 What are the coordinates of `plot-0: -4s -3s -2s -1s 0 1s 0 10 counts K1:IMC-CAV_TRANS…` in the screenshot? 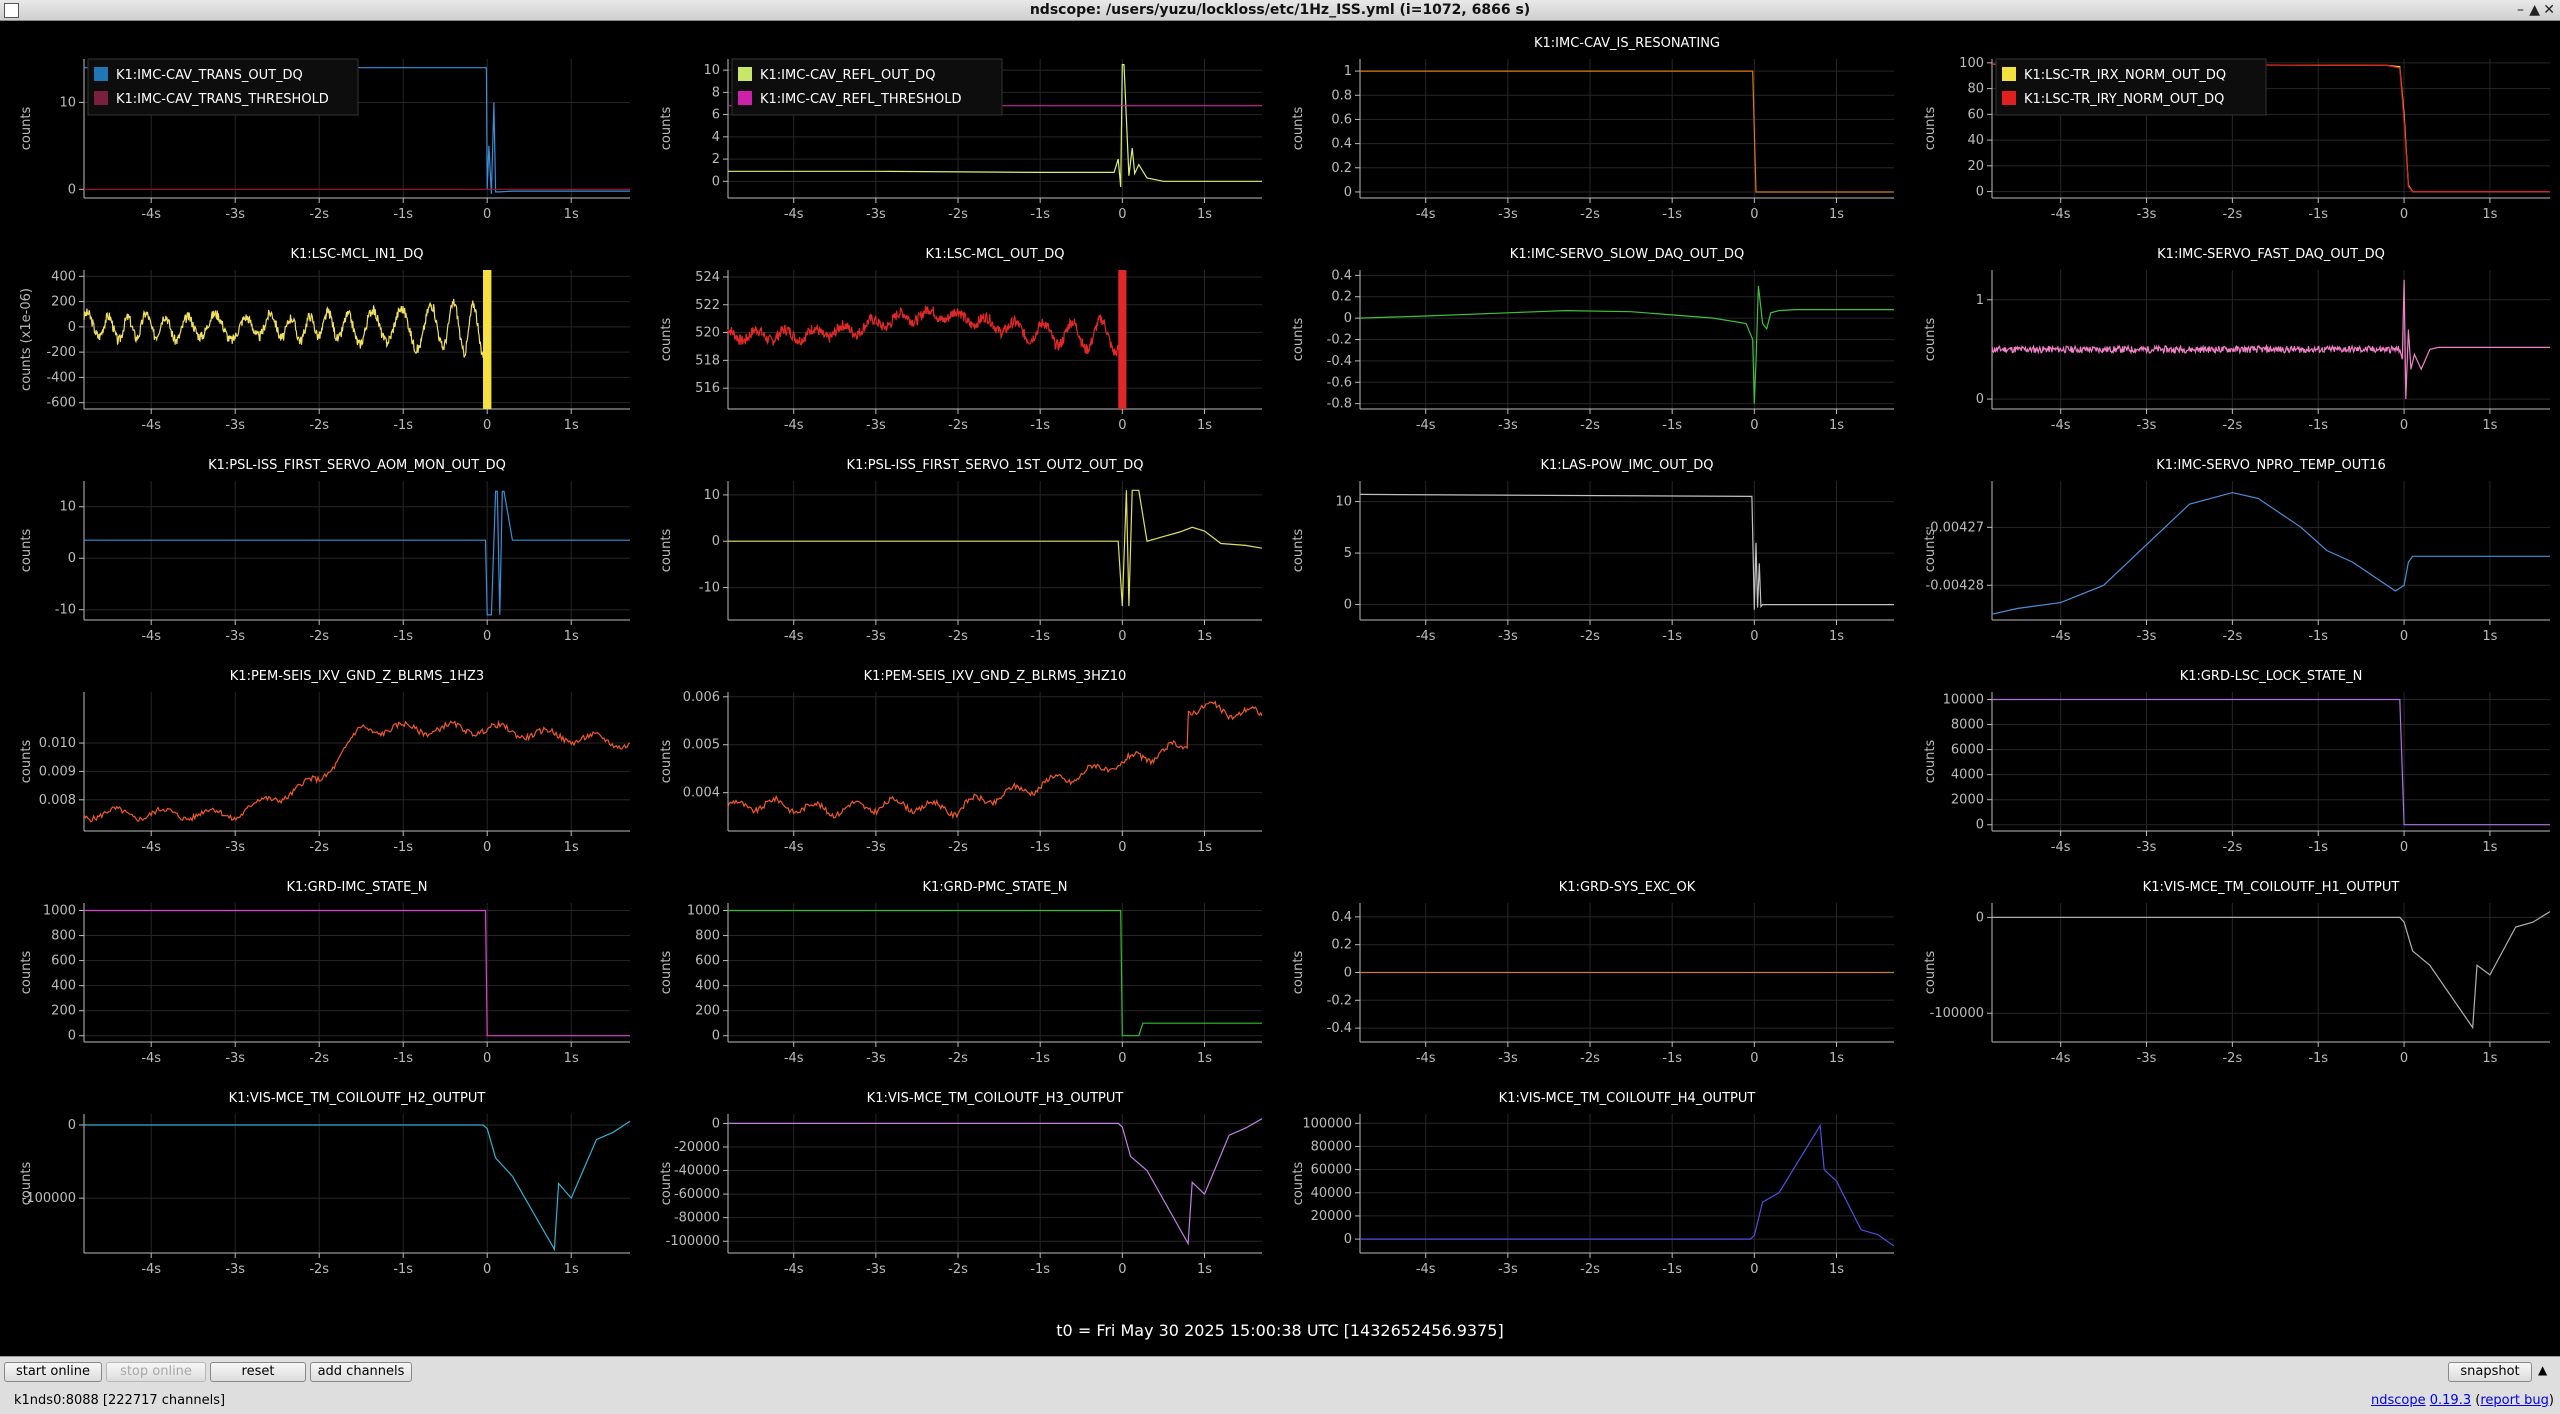 It's located at (324, 140).